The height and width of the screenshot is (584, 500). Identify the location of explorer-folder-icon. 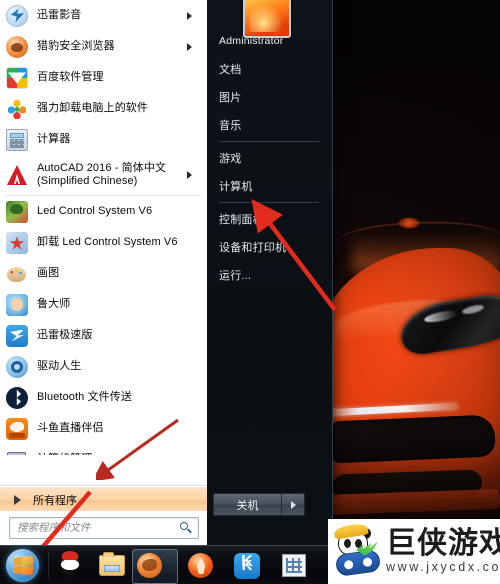
(112, 564).